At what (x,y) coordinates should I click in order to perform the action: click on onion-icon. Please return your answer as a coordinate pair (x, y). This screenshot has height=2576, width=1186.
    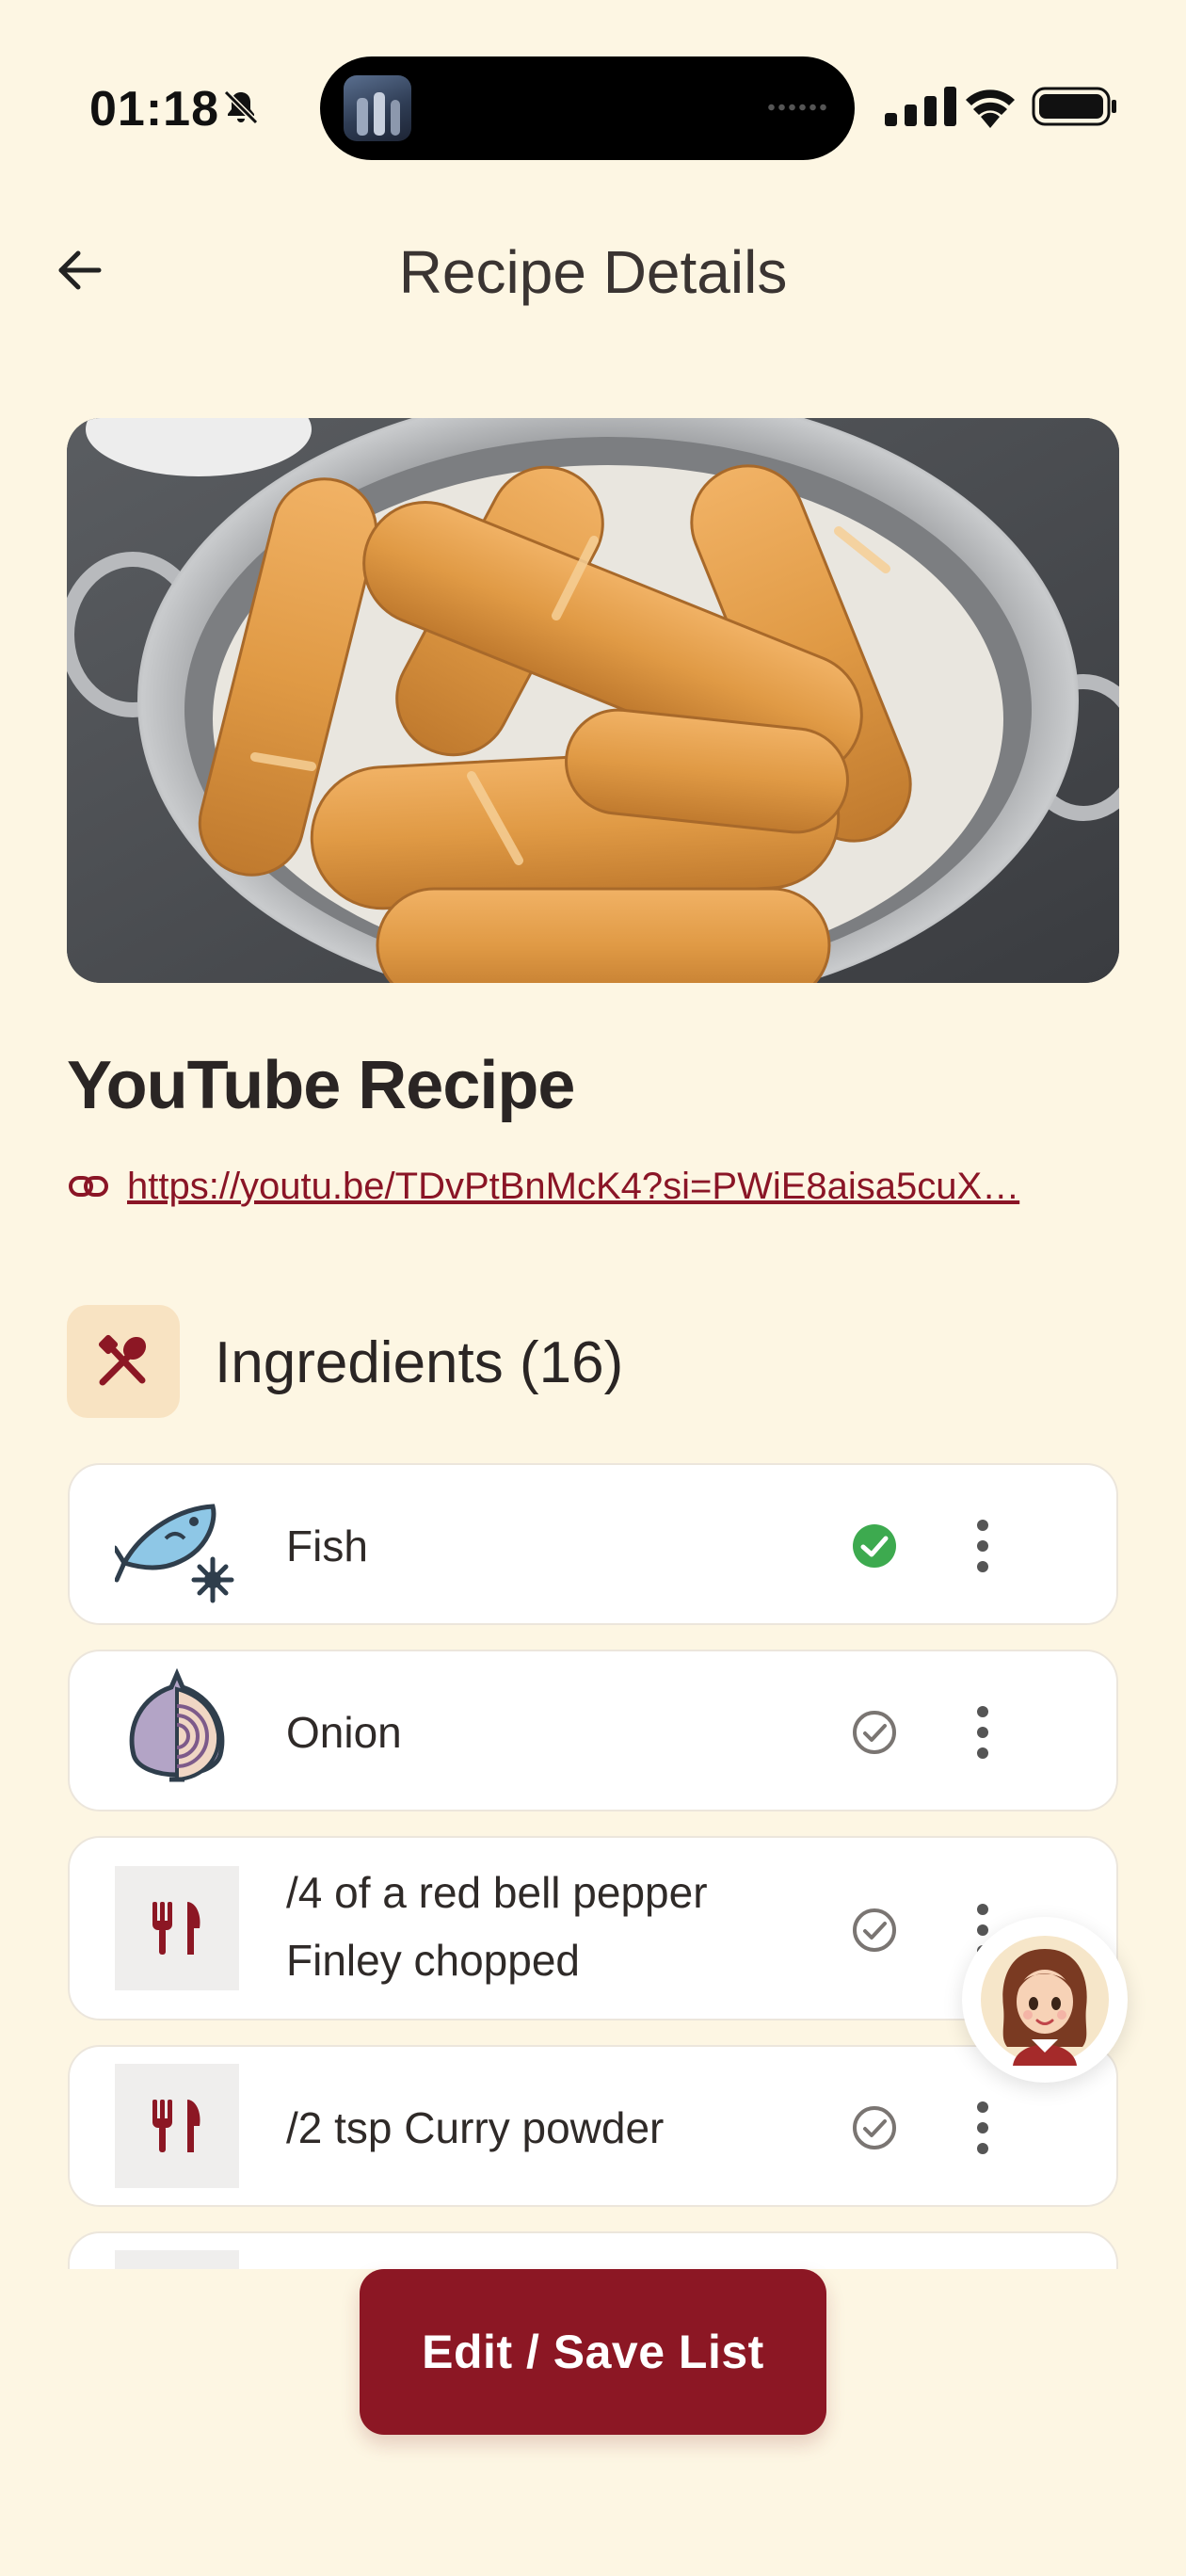
    Looking at the image, I should click on (177, 1725).